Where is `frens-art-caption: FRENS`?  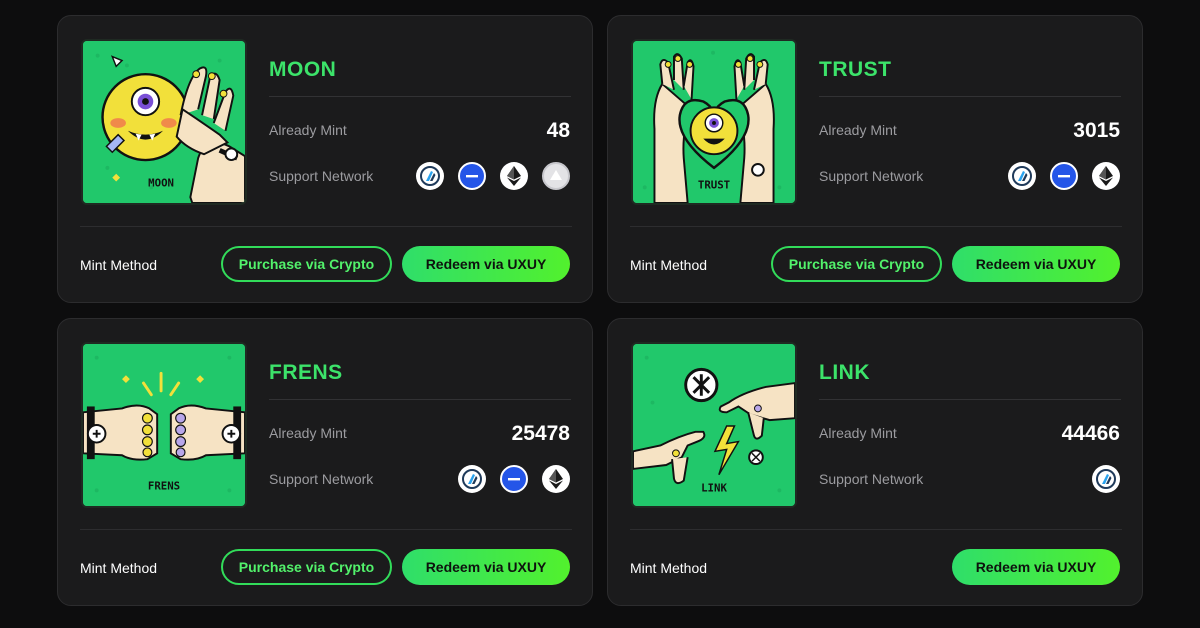 frens-art-caption: FRENS is located at coordinates (164, 485).